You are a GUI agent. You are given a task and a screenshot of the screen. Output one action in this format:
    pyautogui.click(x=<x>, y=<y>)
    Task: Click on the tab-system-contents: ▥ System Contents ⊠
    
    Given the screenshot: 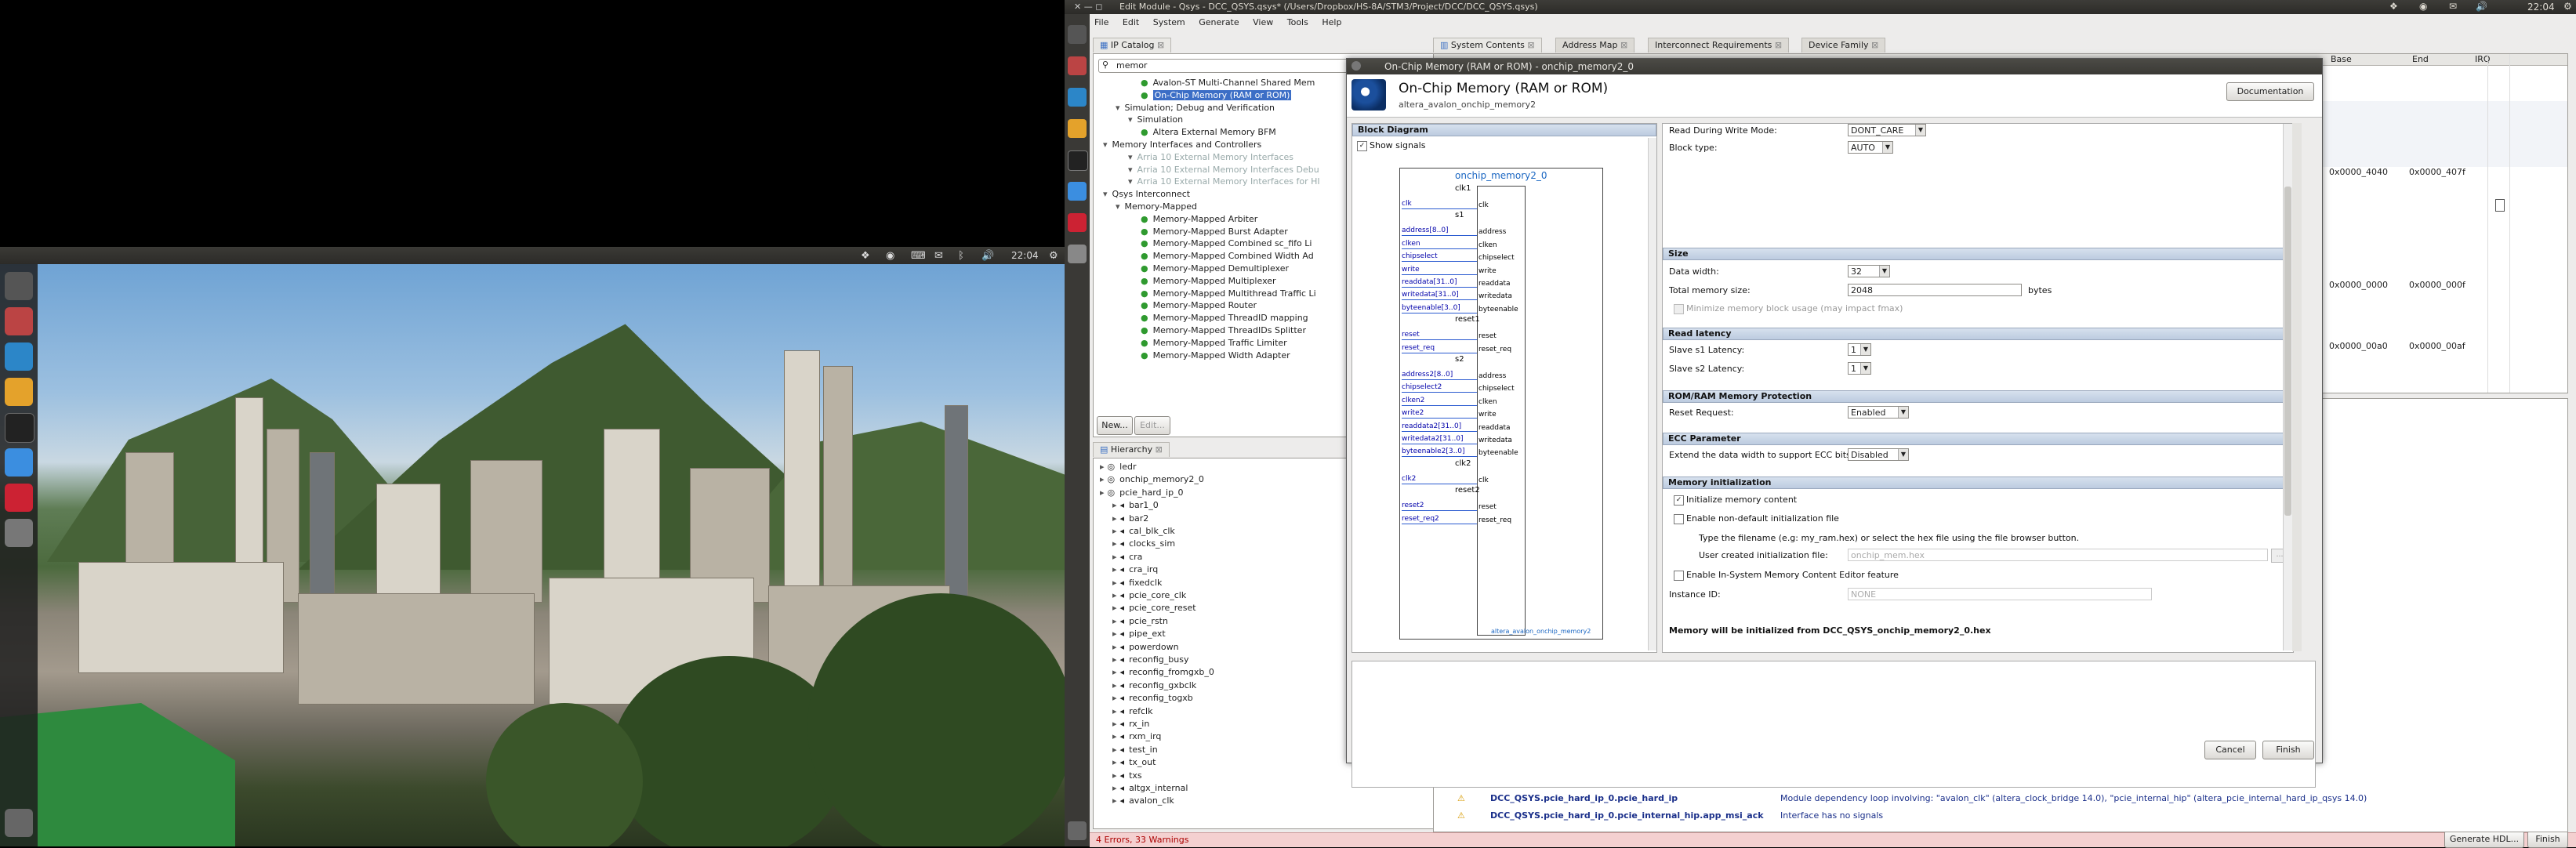 What is the action you would take?
    pyautogui.click(x=1487, y=45)
    